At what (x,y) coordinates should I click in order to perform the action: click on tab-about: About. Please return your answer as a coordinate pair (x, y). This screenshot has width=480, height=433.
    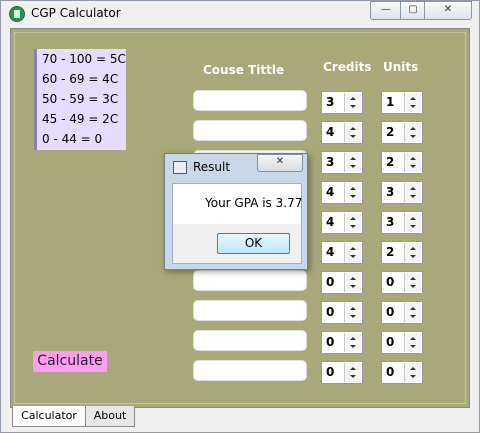
    Looking at the image, I should click on (110, 416).